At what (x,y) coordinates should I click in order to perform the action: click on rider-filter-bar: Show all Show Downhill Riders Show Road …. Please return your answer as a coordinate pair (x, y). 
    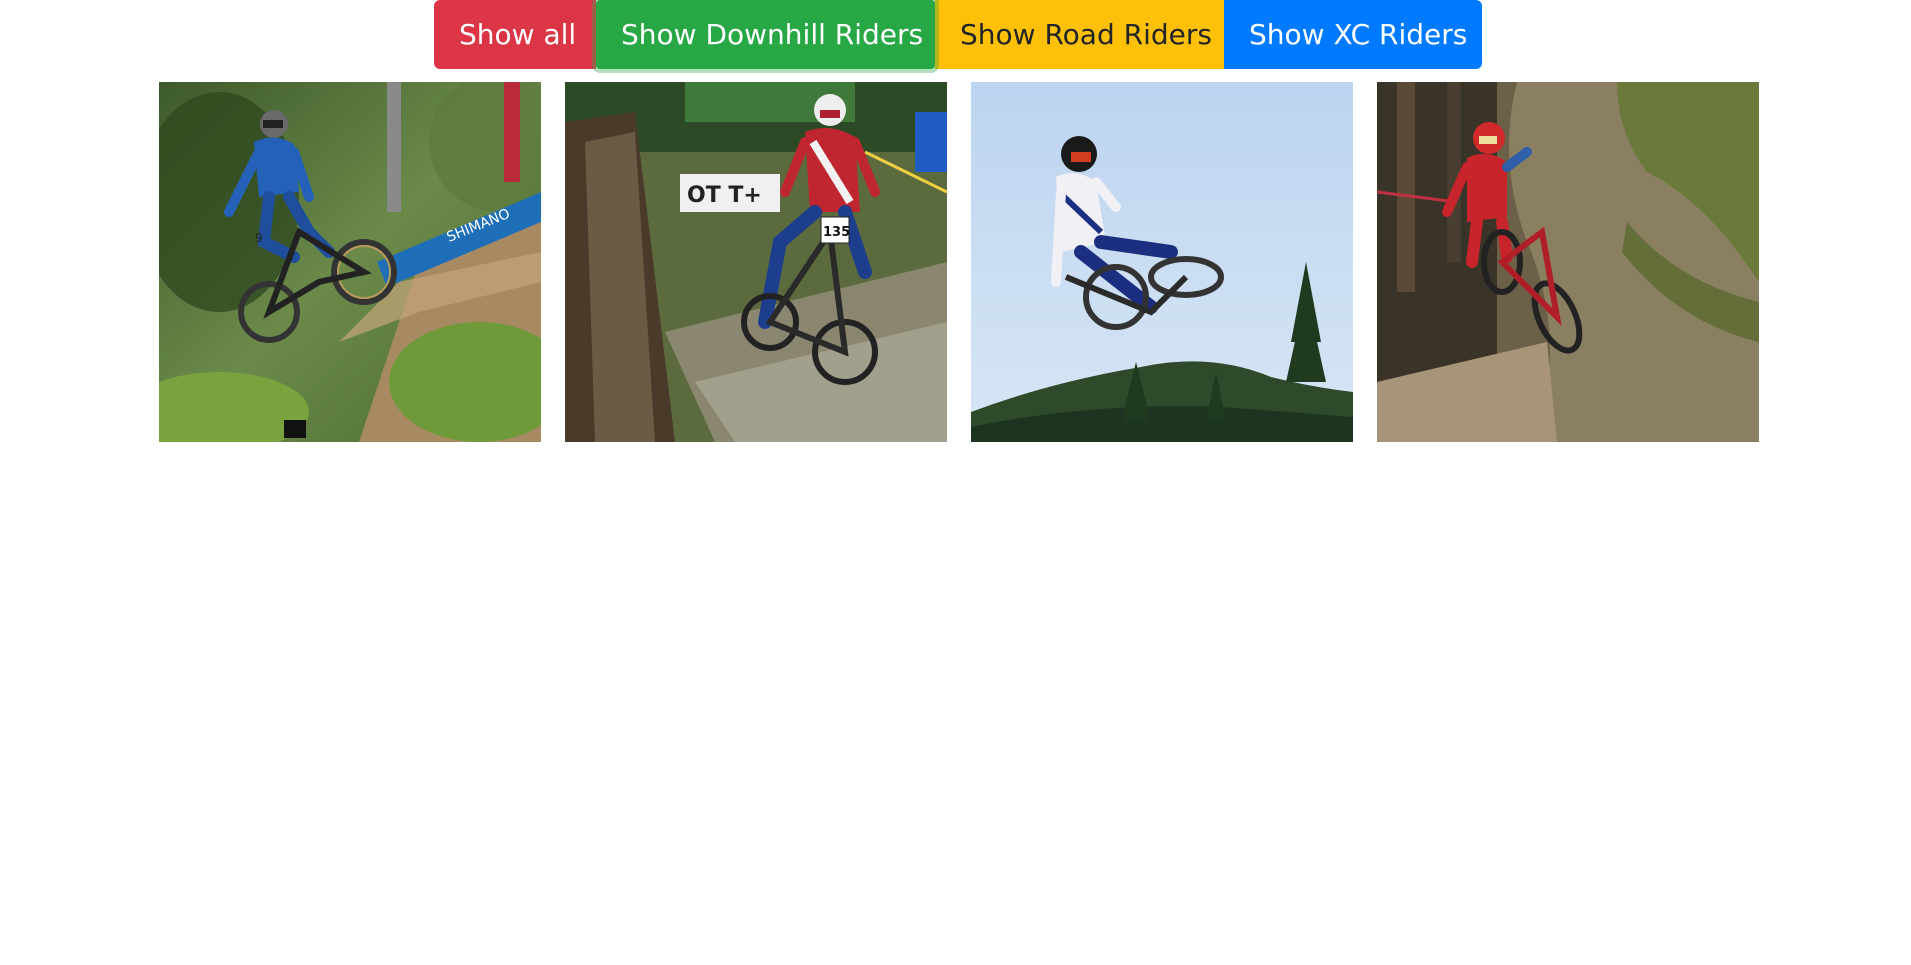
    Looking at the image, I should click on (958, 34).